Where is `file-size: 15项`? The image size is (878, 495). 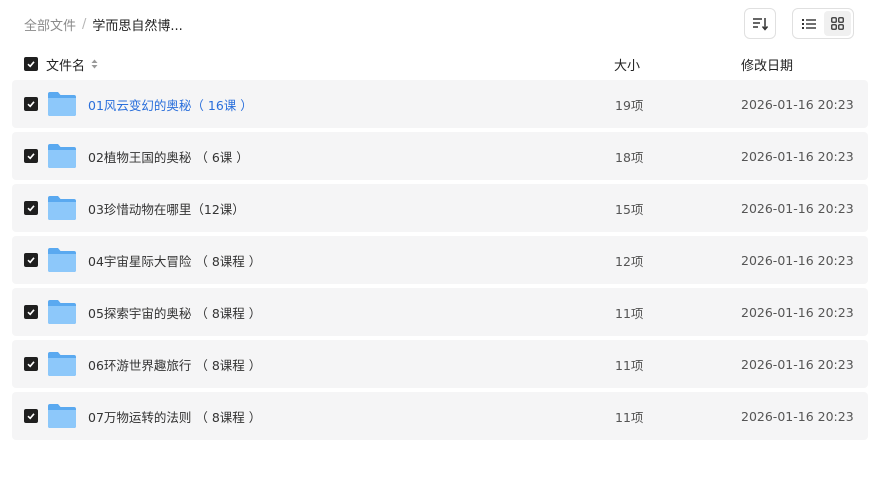 file-size: 15项 is located at coordinates (629, 209).